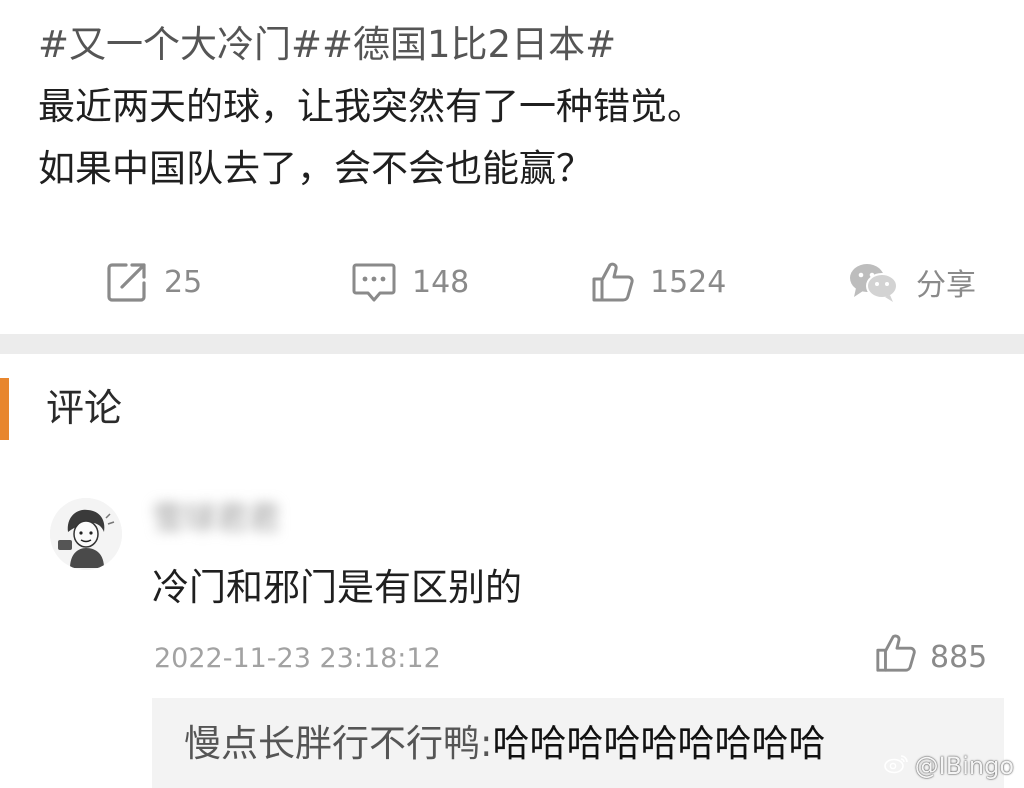 The height and width of the screenshot is (788, 1024). I want to click on comment-count: 148, so click(441, 282).